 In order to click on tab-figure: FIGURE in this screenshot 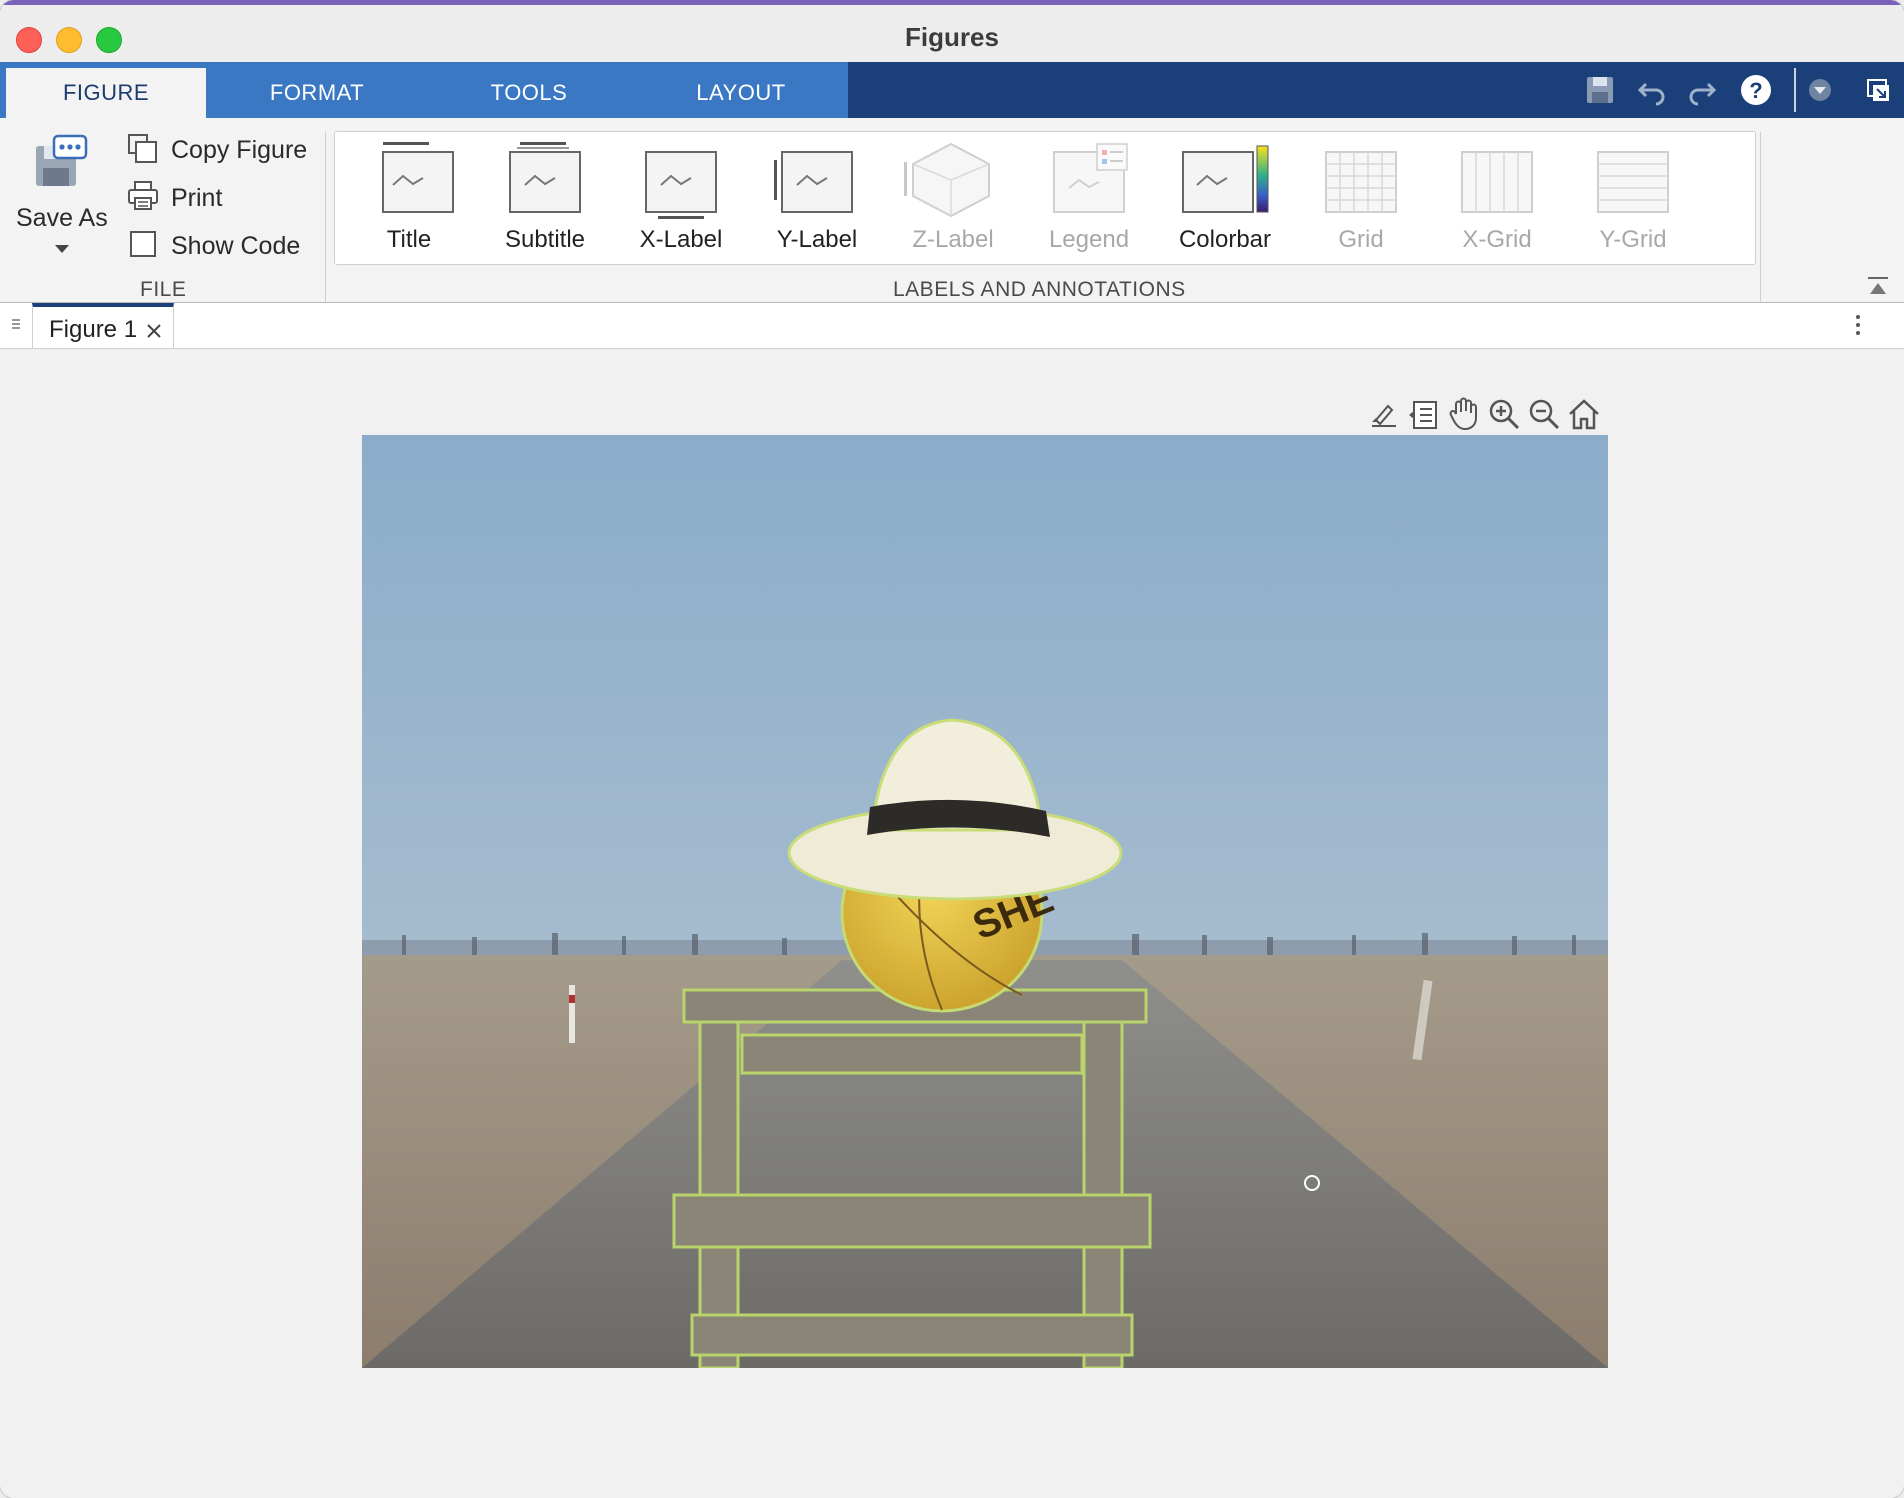, I will do `click(106, 93)`.